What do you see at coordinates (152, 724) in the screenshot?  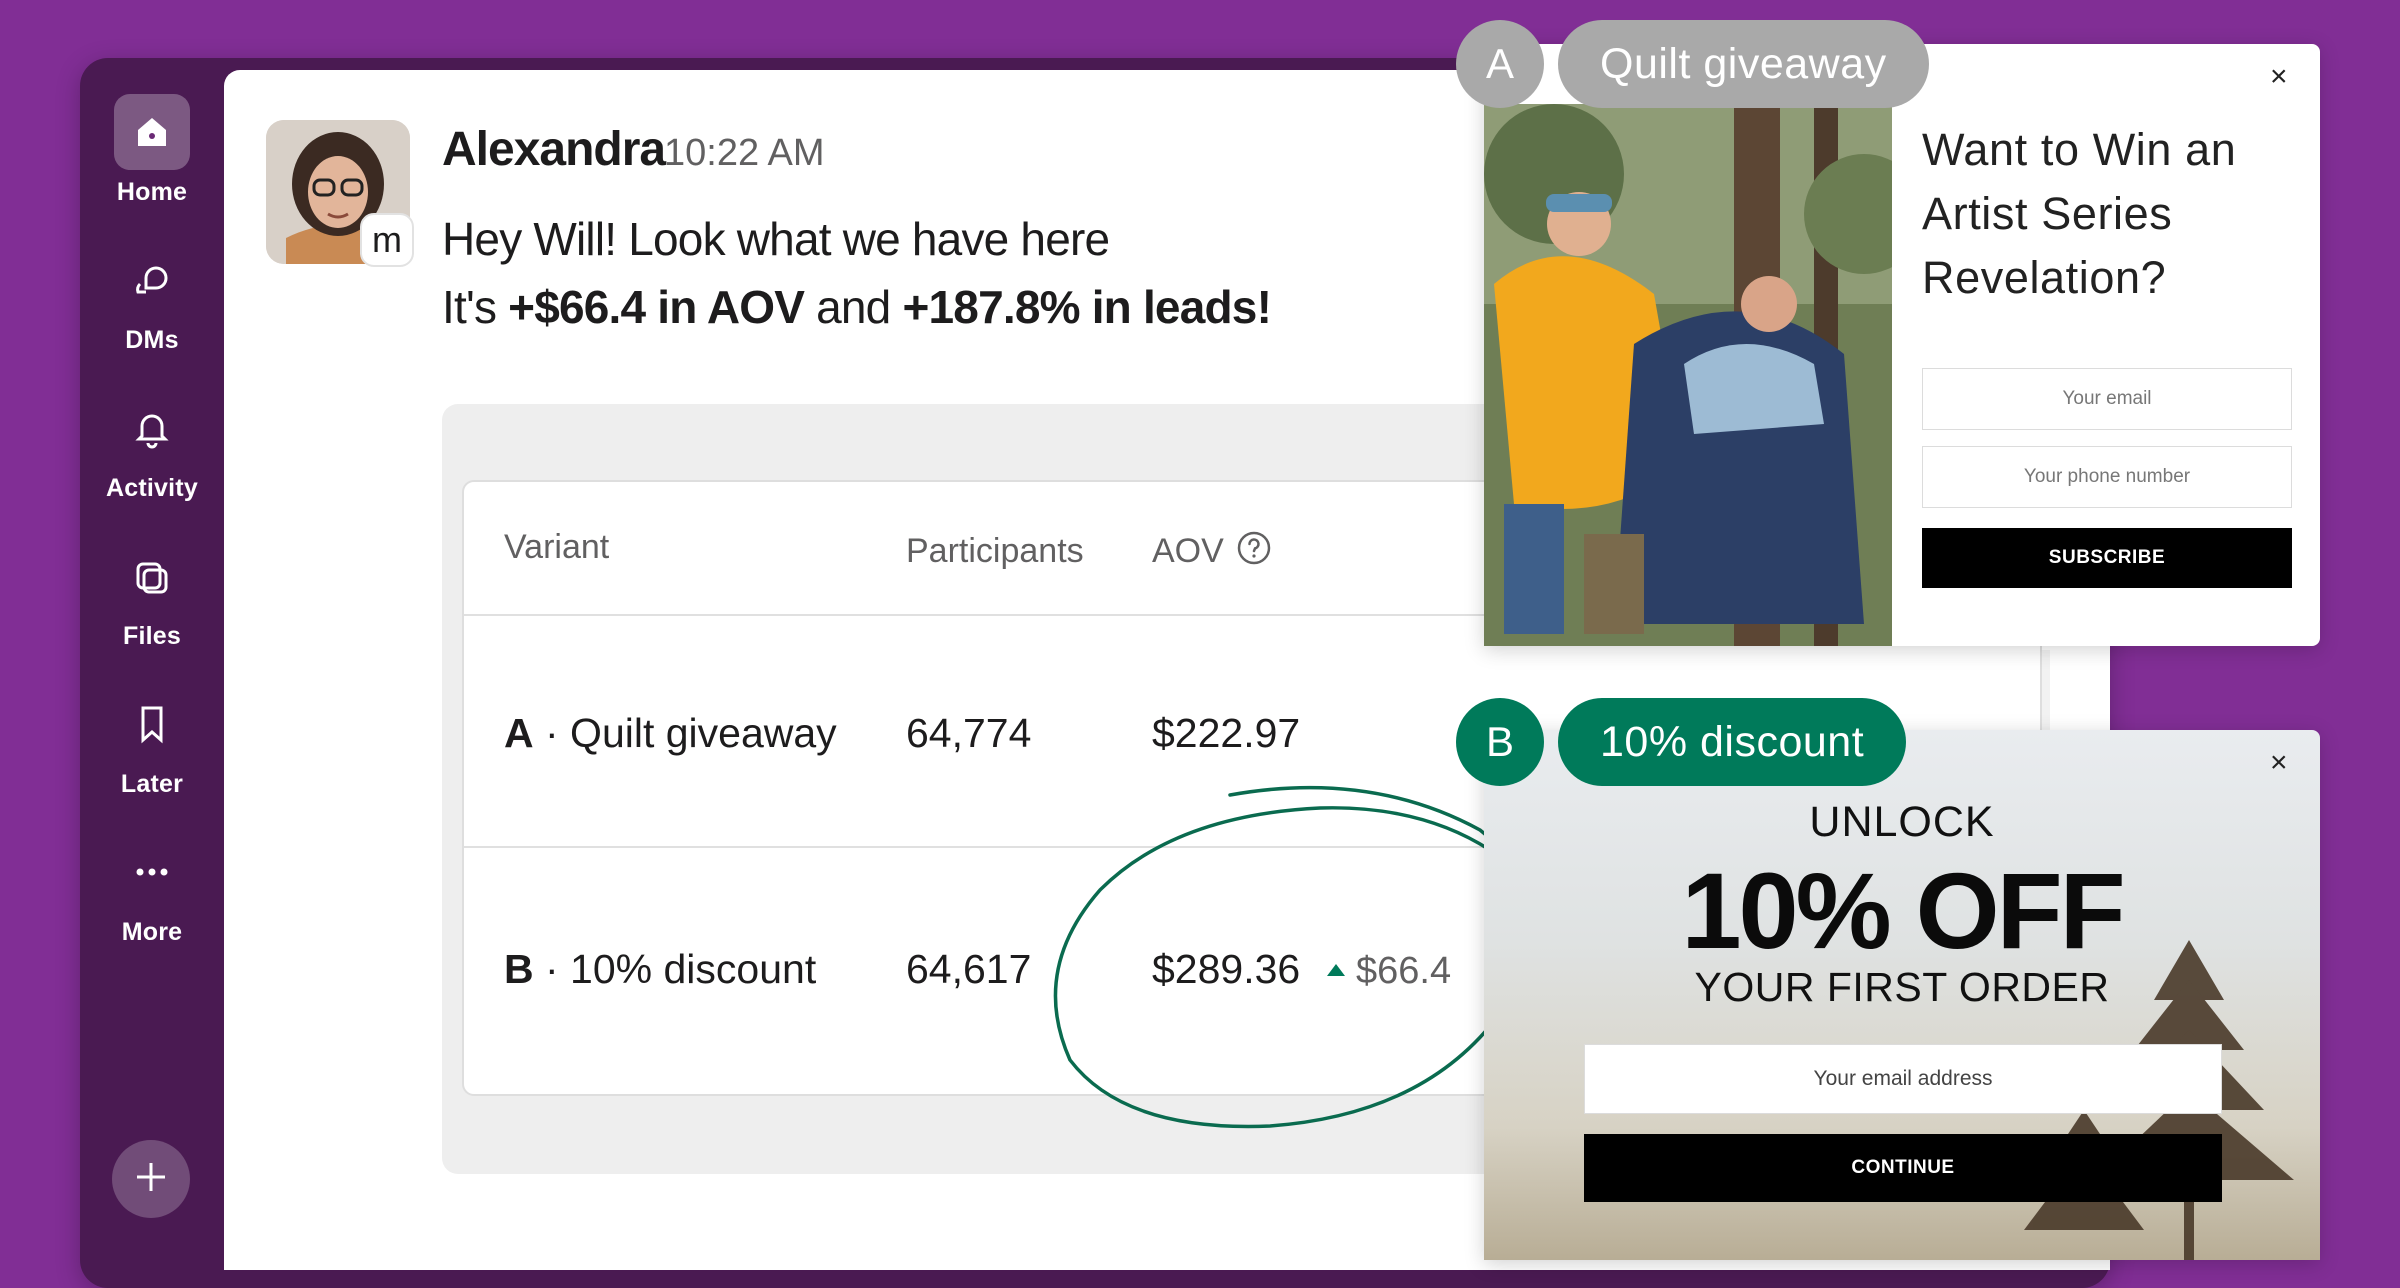 I see `bookmark-icon` at bounding box center [152, 724].